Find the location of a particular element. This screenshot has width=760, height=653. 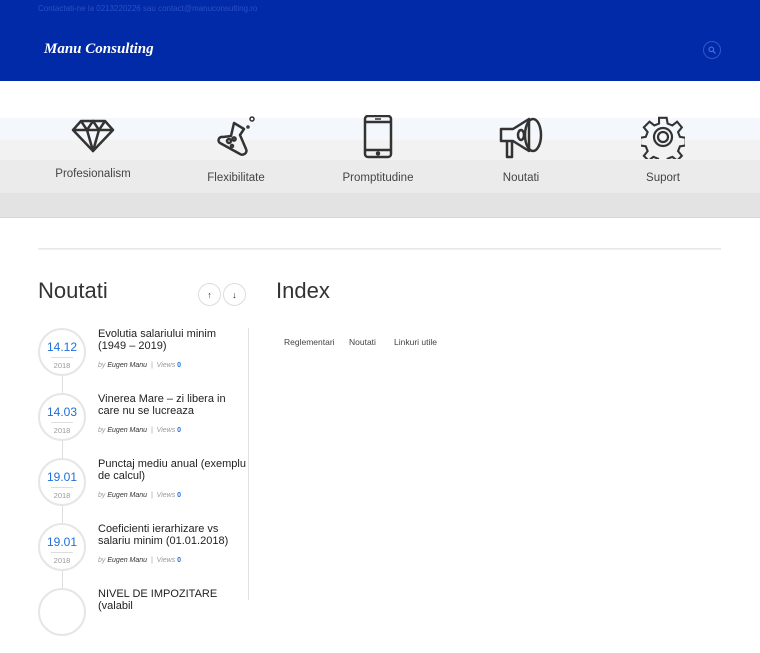

feature-label: Promptitudine is located at coordinates (378, 178).